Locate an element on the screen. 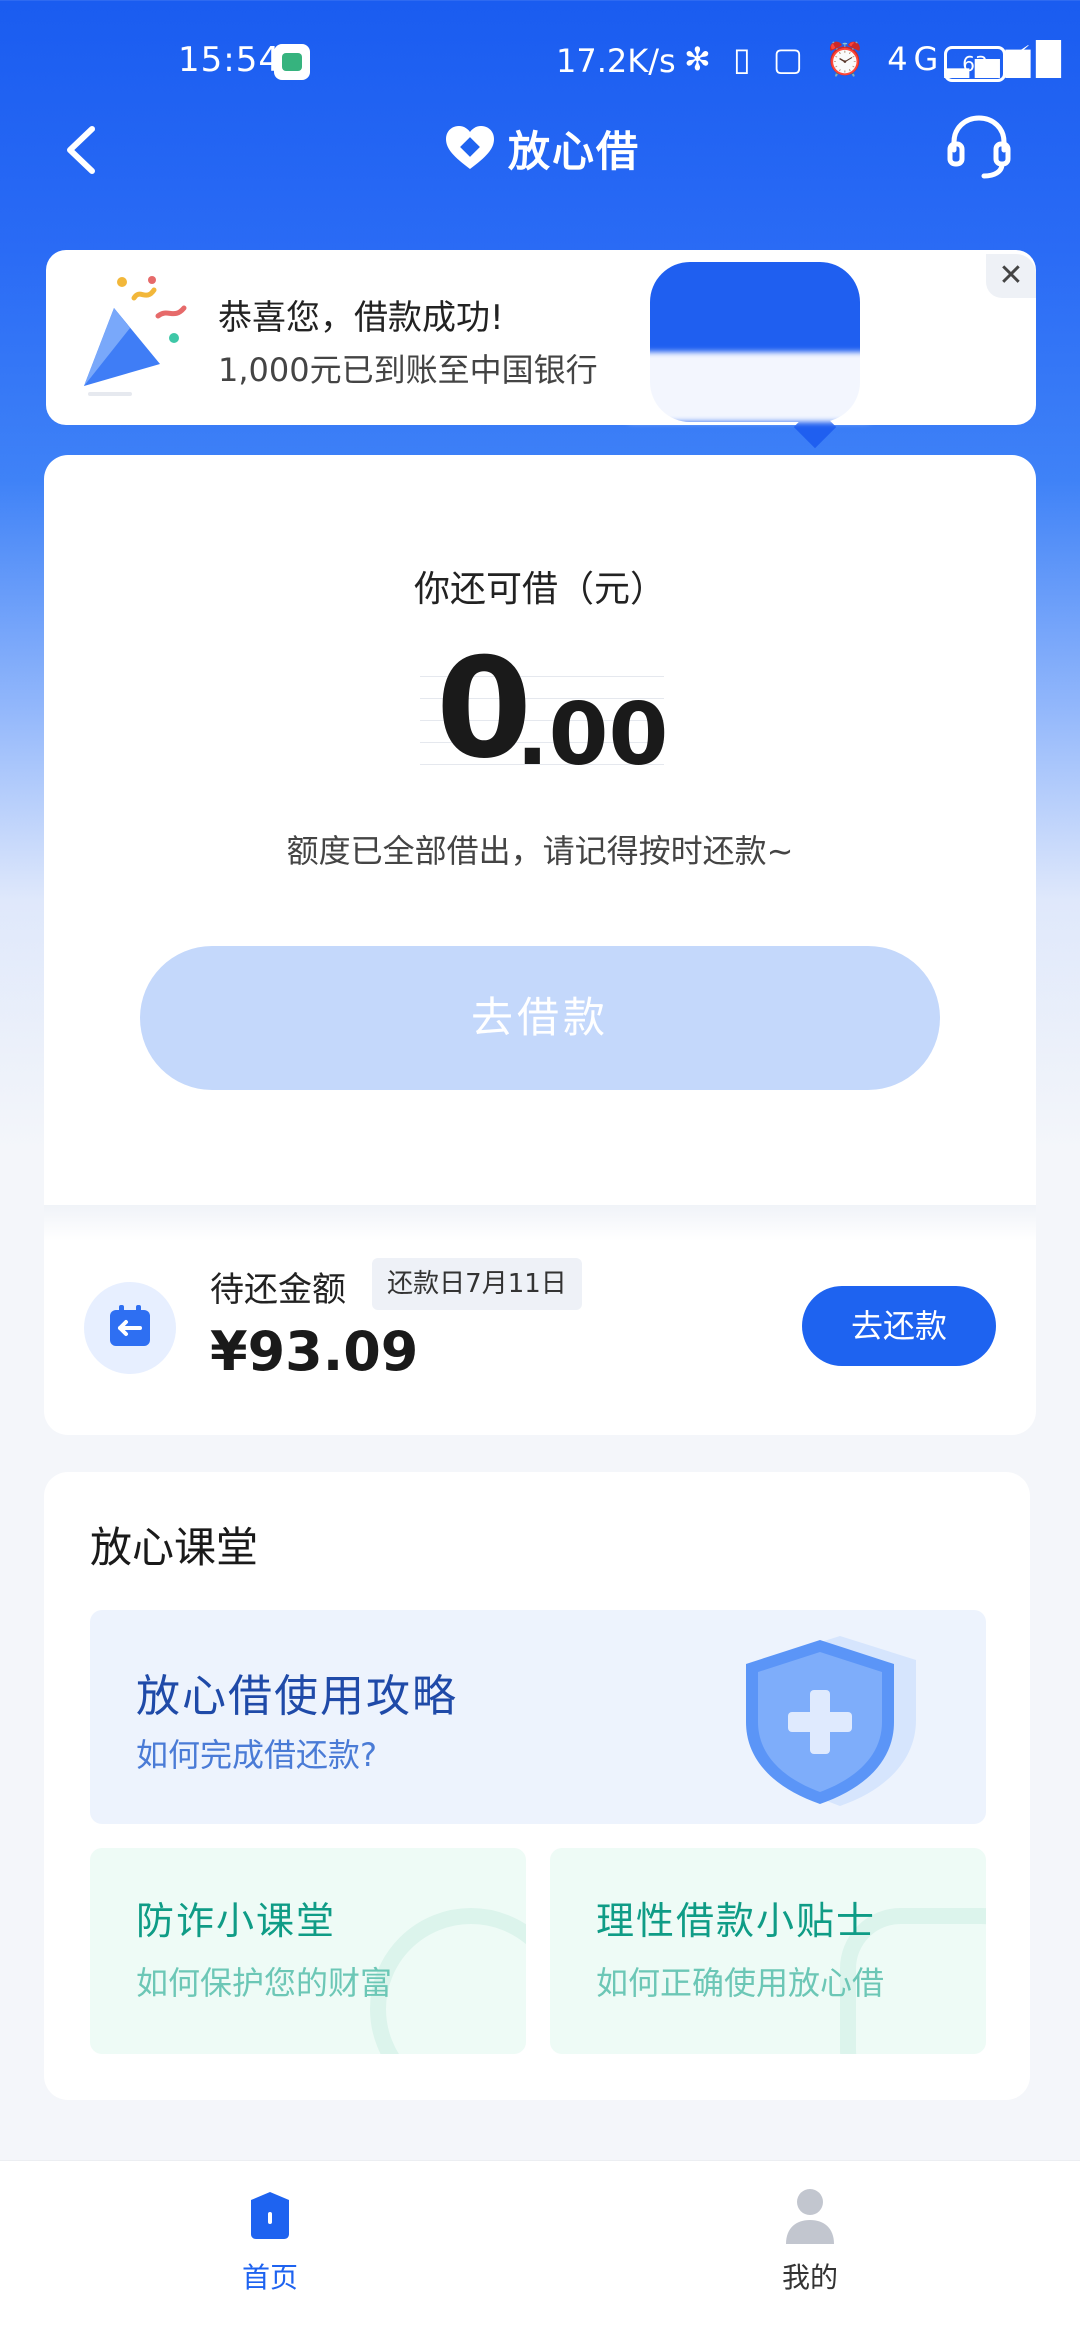 The image size is (1080, 2341). calendar-icon is located at coordinates (130, 1325).